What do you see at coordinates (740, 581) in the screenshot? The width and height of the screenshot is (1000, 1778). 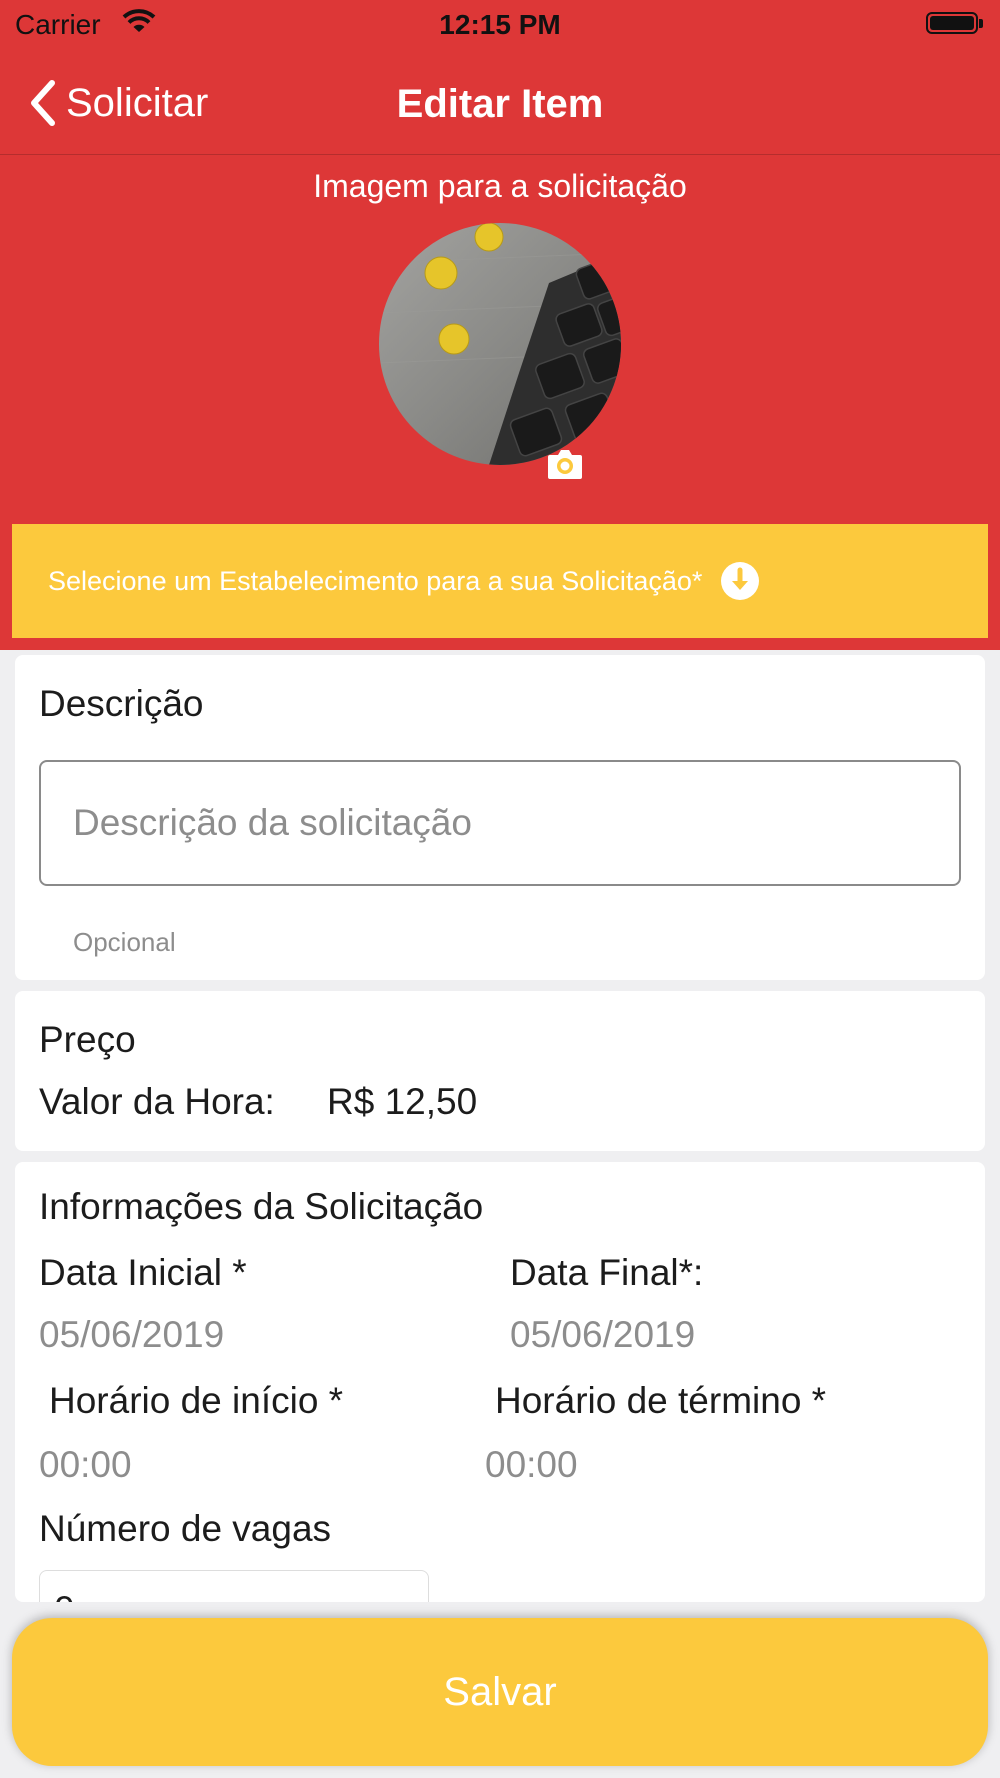 I see `arrow-down-circle-icon` at bounding box center [740, 581].